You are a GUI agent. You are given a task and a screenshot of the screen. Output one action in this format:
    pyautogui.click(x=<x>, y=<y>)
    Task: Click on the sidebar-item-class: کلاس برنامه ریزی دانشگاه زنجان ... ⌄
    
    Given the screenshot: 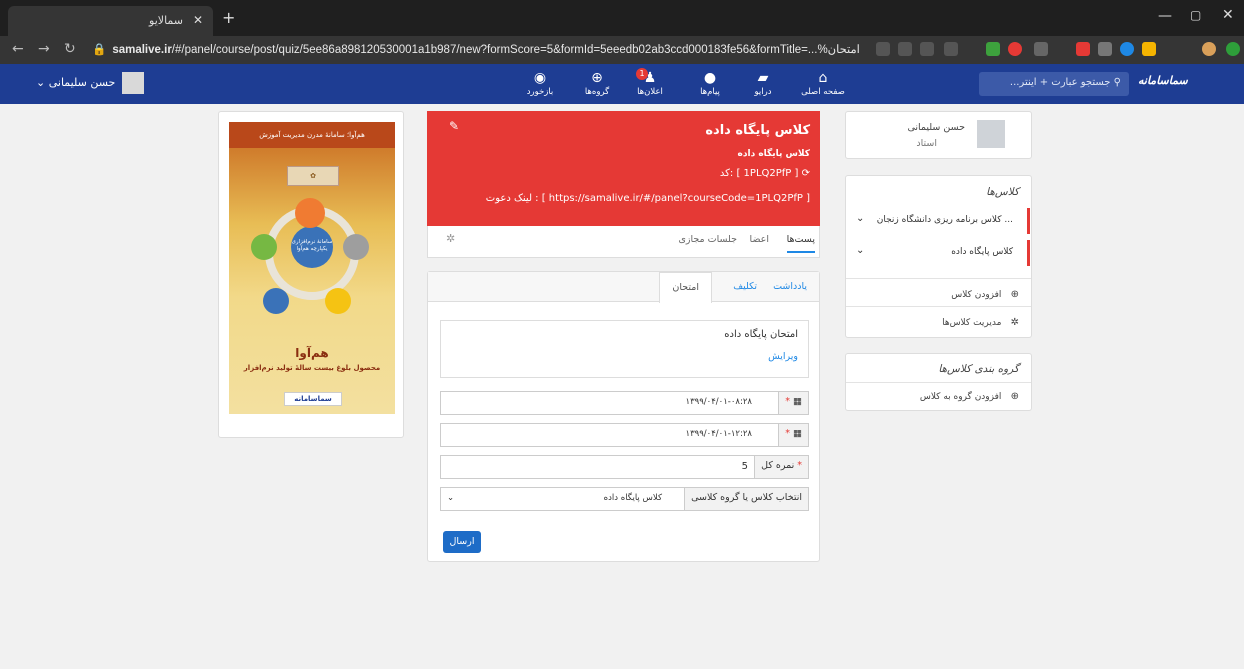 What is the action you would take?
    pyautogui.click(x=938, y=221)
    